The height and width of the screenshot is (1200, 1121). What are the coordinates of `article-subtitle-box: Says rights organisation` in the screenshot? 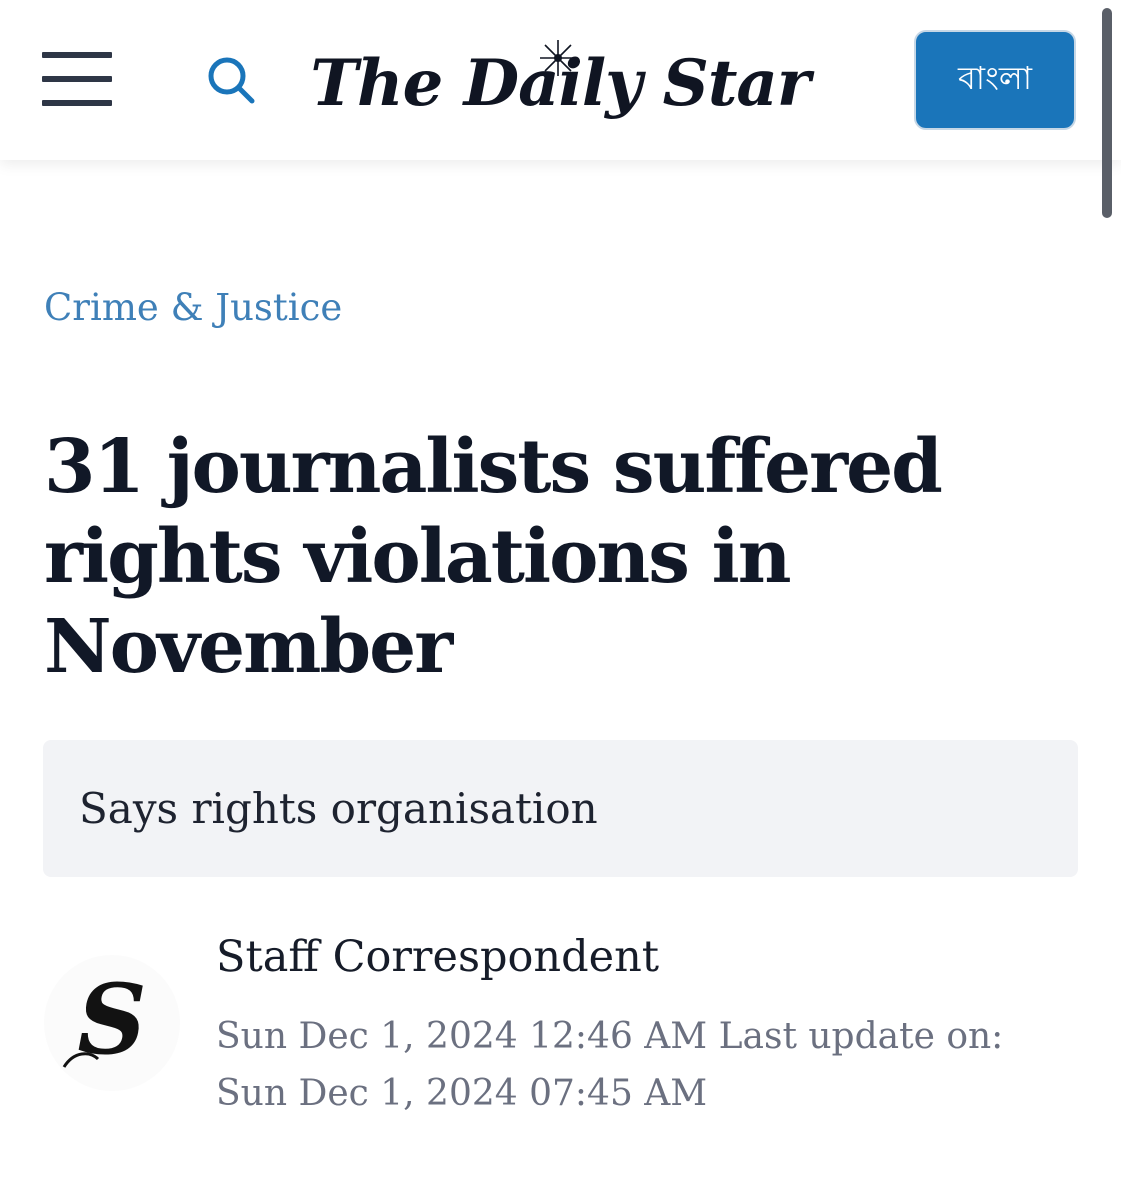 It's located at (560, 808).